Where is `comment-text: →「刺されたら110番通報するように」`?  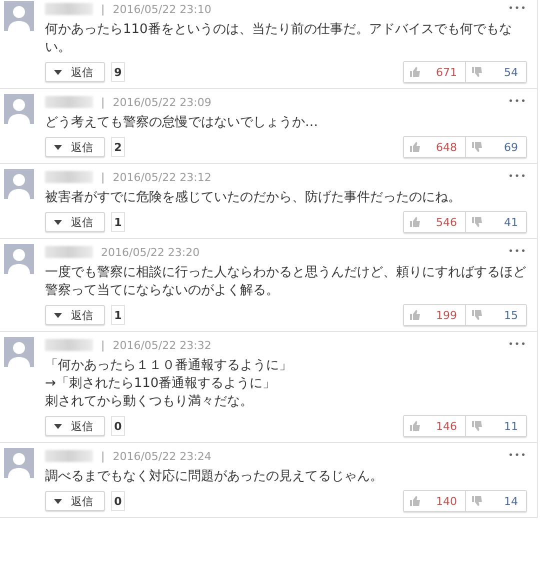 comment-text: →「刺されたら110番通報するように」 is located at coordinates (161, 384).